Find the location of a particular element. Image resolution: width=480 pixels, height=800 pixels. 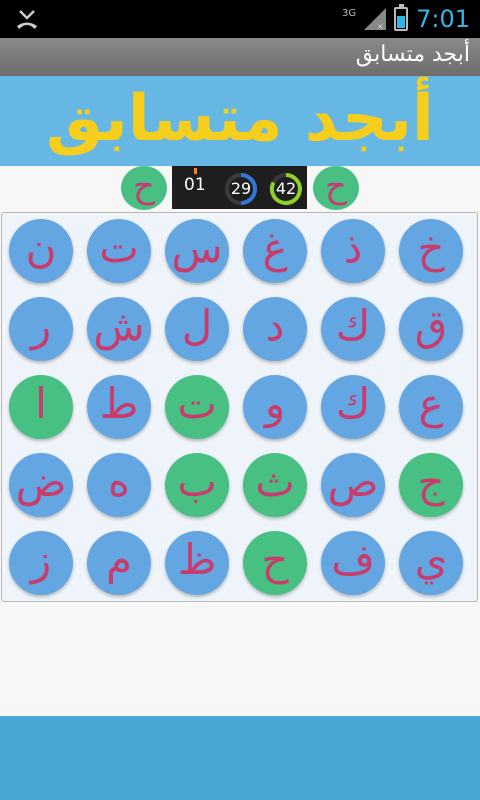

letter-tile: ط is located at coordinates (119, 407).